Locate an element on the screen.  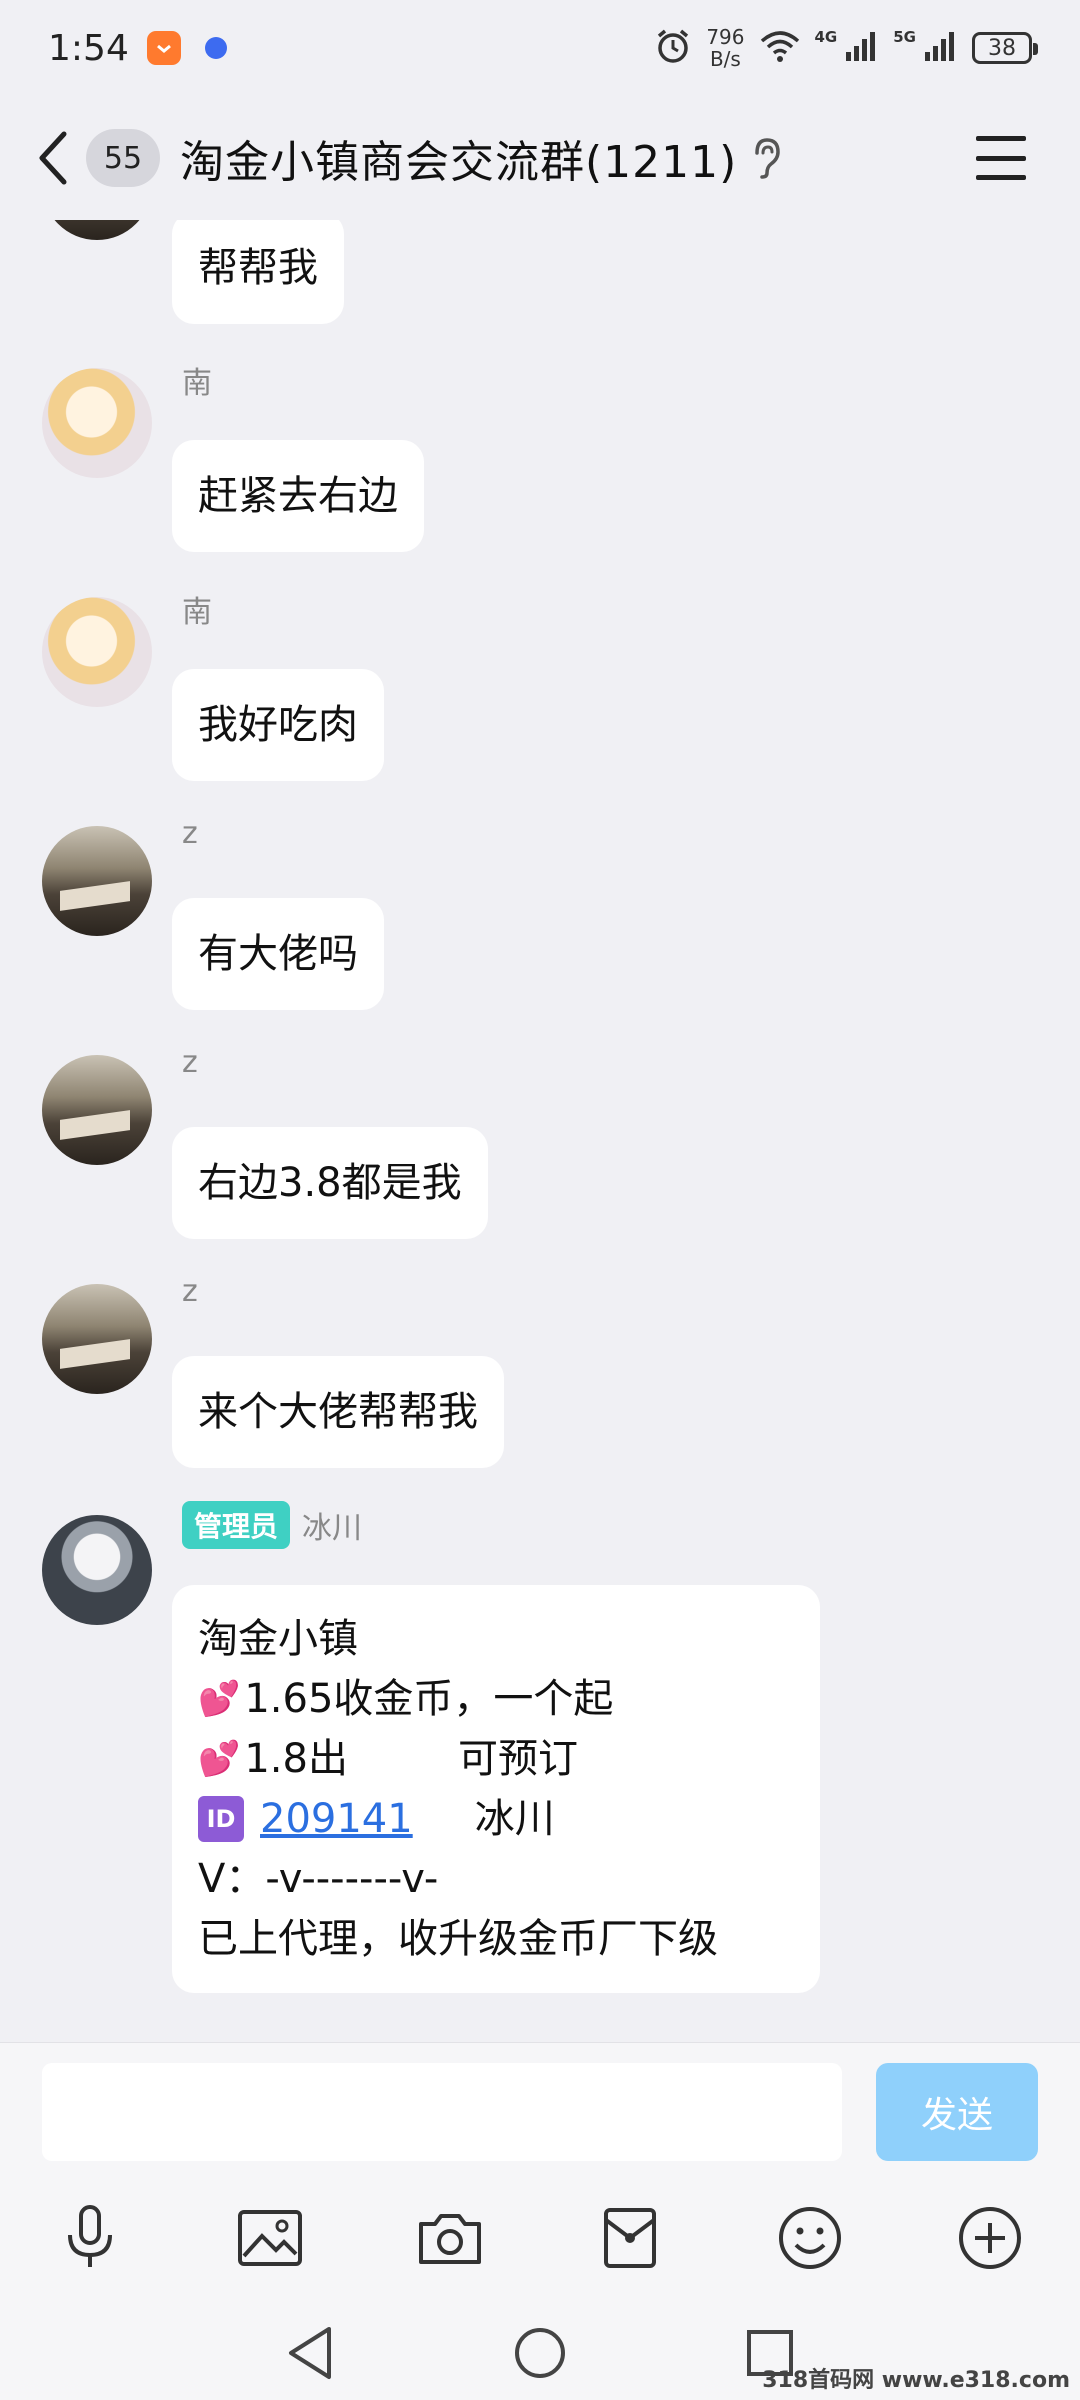
net-speed: 796 B/s is located at coordinates (725, 48).